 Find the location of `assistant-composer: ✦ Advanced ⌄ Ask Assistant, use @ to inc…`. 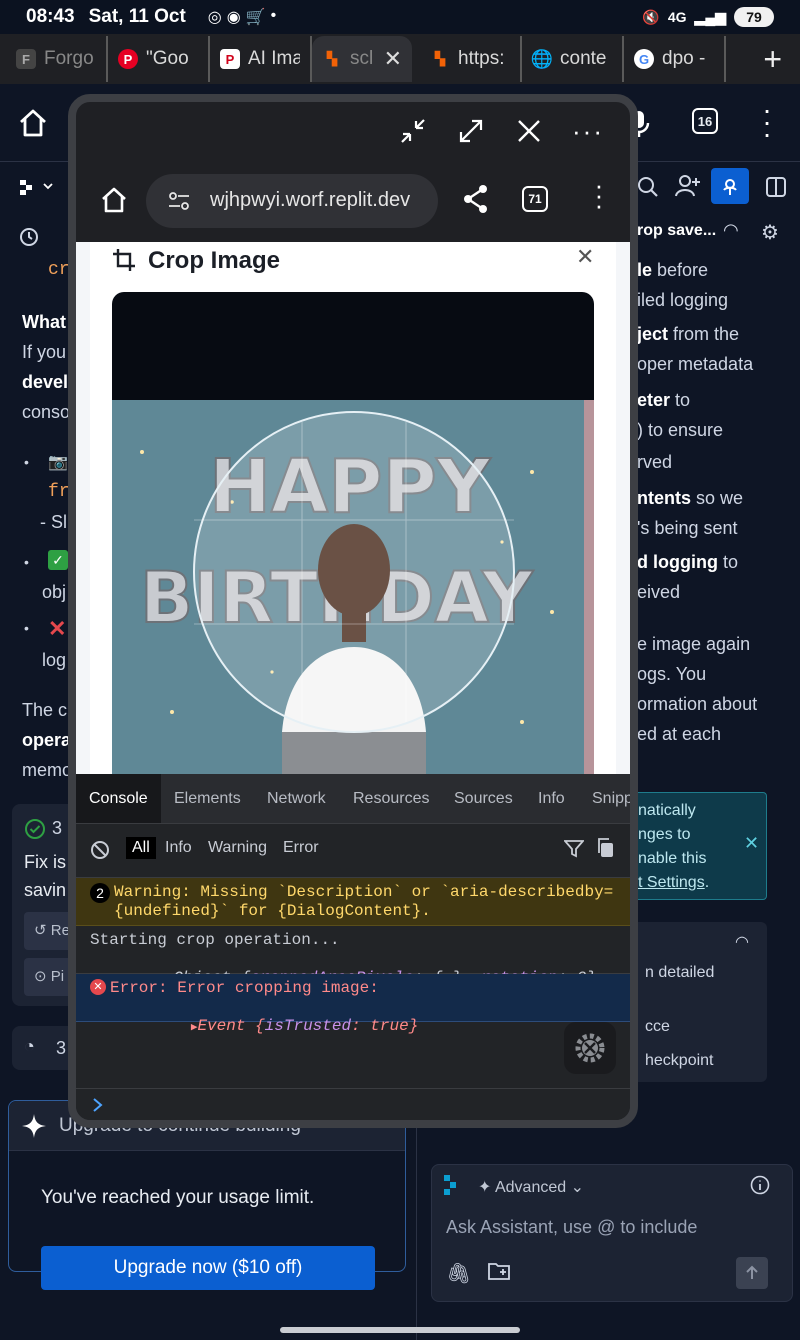

assistant-composer: ✦ Advanced ⌄ Ask Assistant, use @ to inc… is located at coordinates (612, 1233).